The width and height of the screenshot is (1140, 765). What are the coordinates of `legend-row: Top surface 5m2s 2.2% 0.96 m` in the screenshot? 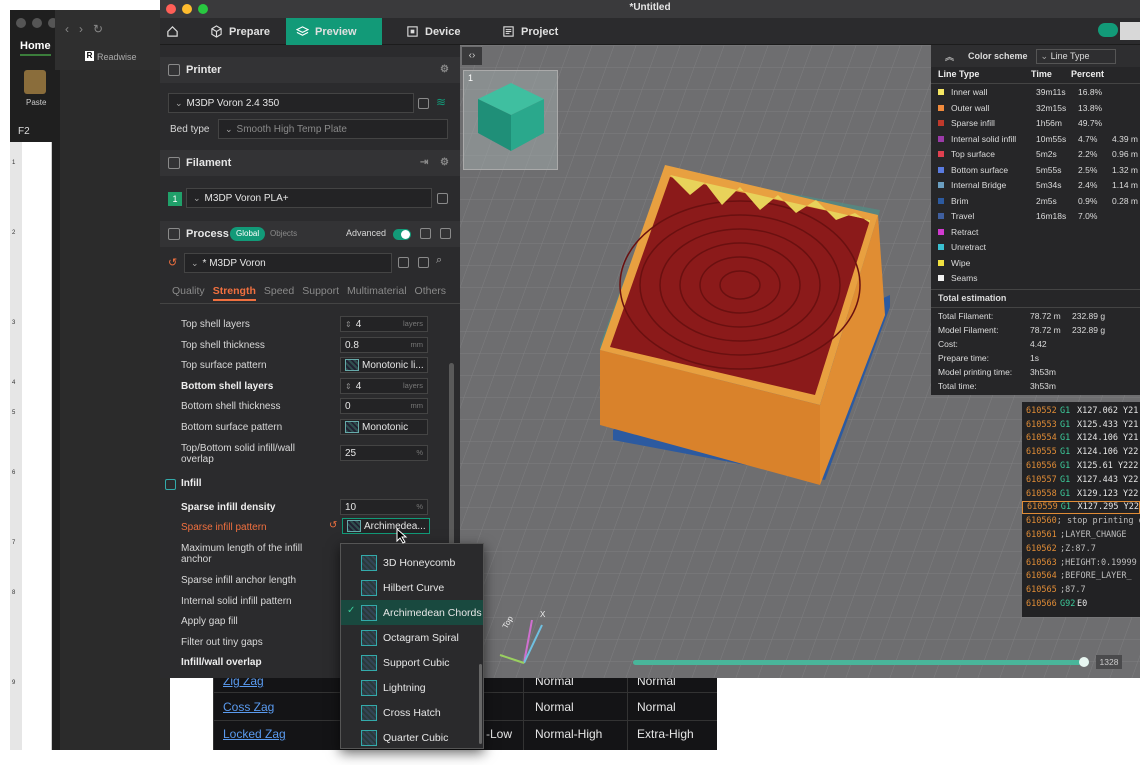 It's located at (1039, 154).